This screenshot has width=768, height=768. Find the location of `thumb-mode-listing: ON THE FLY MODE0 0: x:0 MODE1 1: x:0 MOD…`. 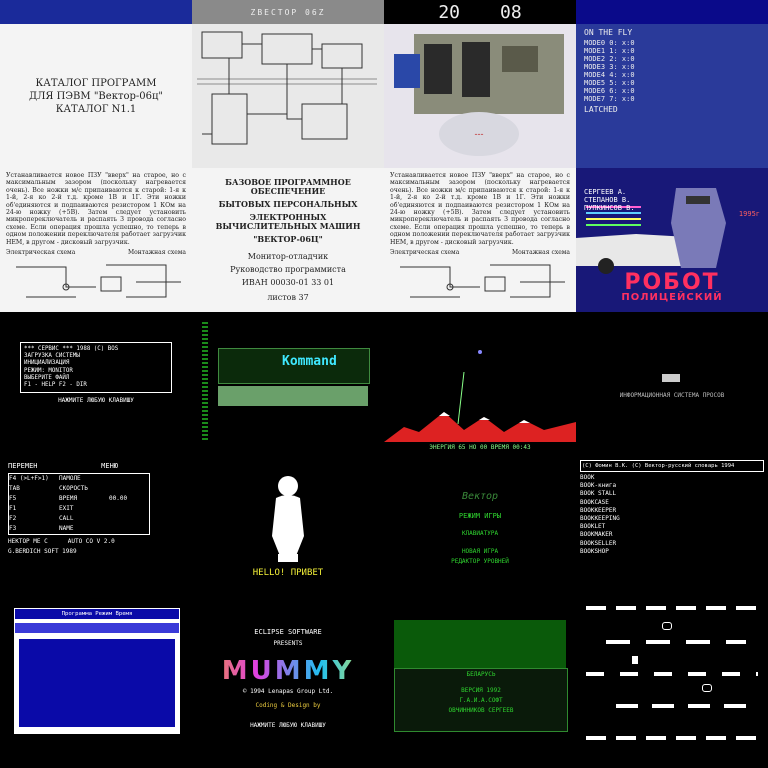

thumb-mode-listing: ON THE FLY MODE0 0: x:0 MODE1 1: x:0 MOD… is located at coordinates (672, 96).